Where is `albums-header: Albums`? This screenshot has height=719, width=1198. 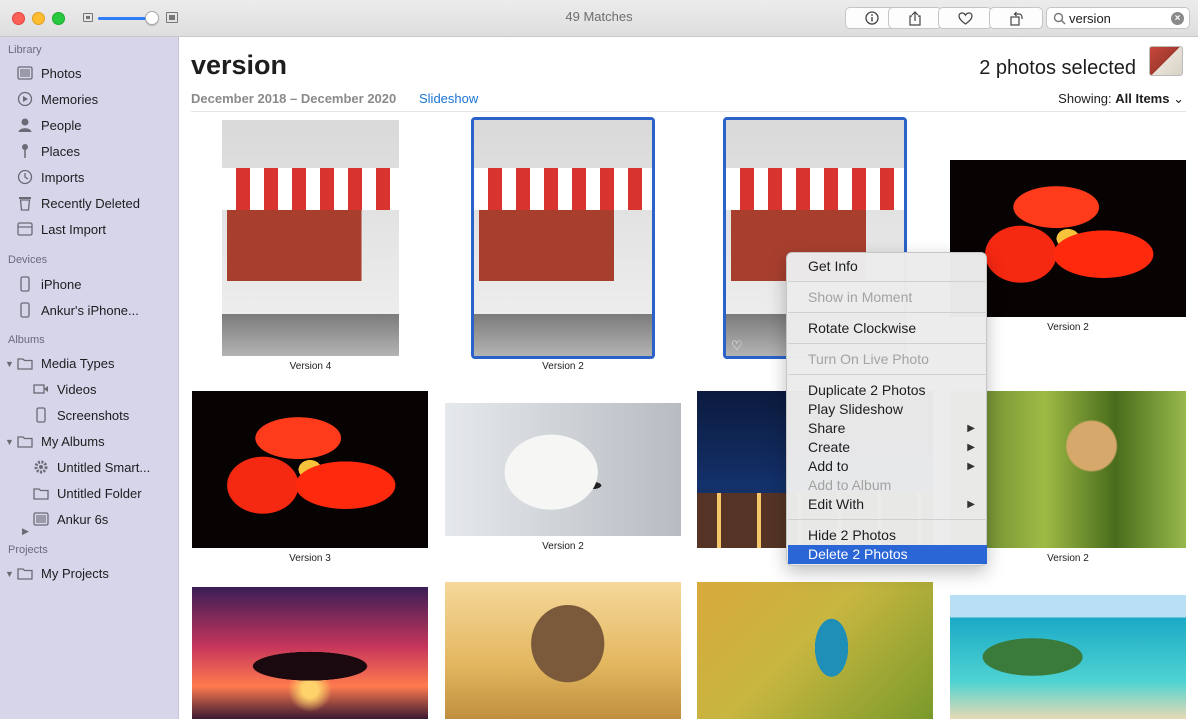
albums-header: Albums is located at coordinates (26, 340).